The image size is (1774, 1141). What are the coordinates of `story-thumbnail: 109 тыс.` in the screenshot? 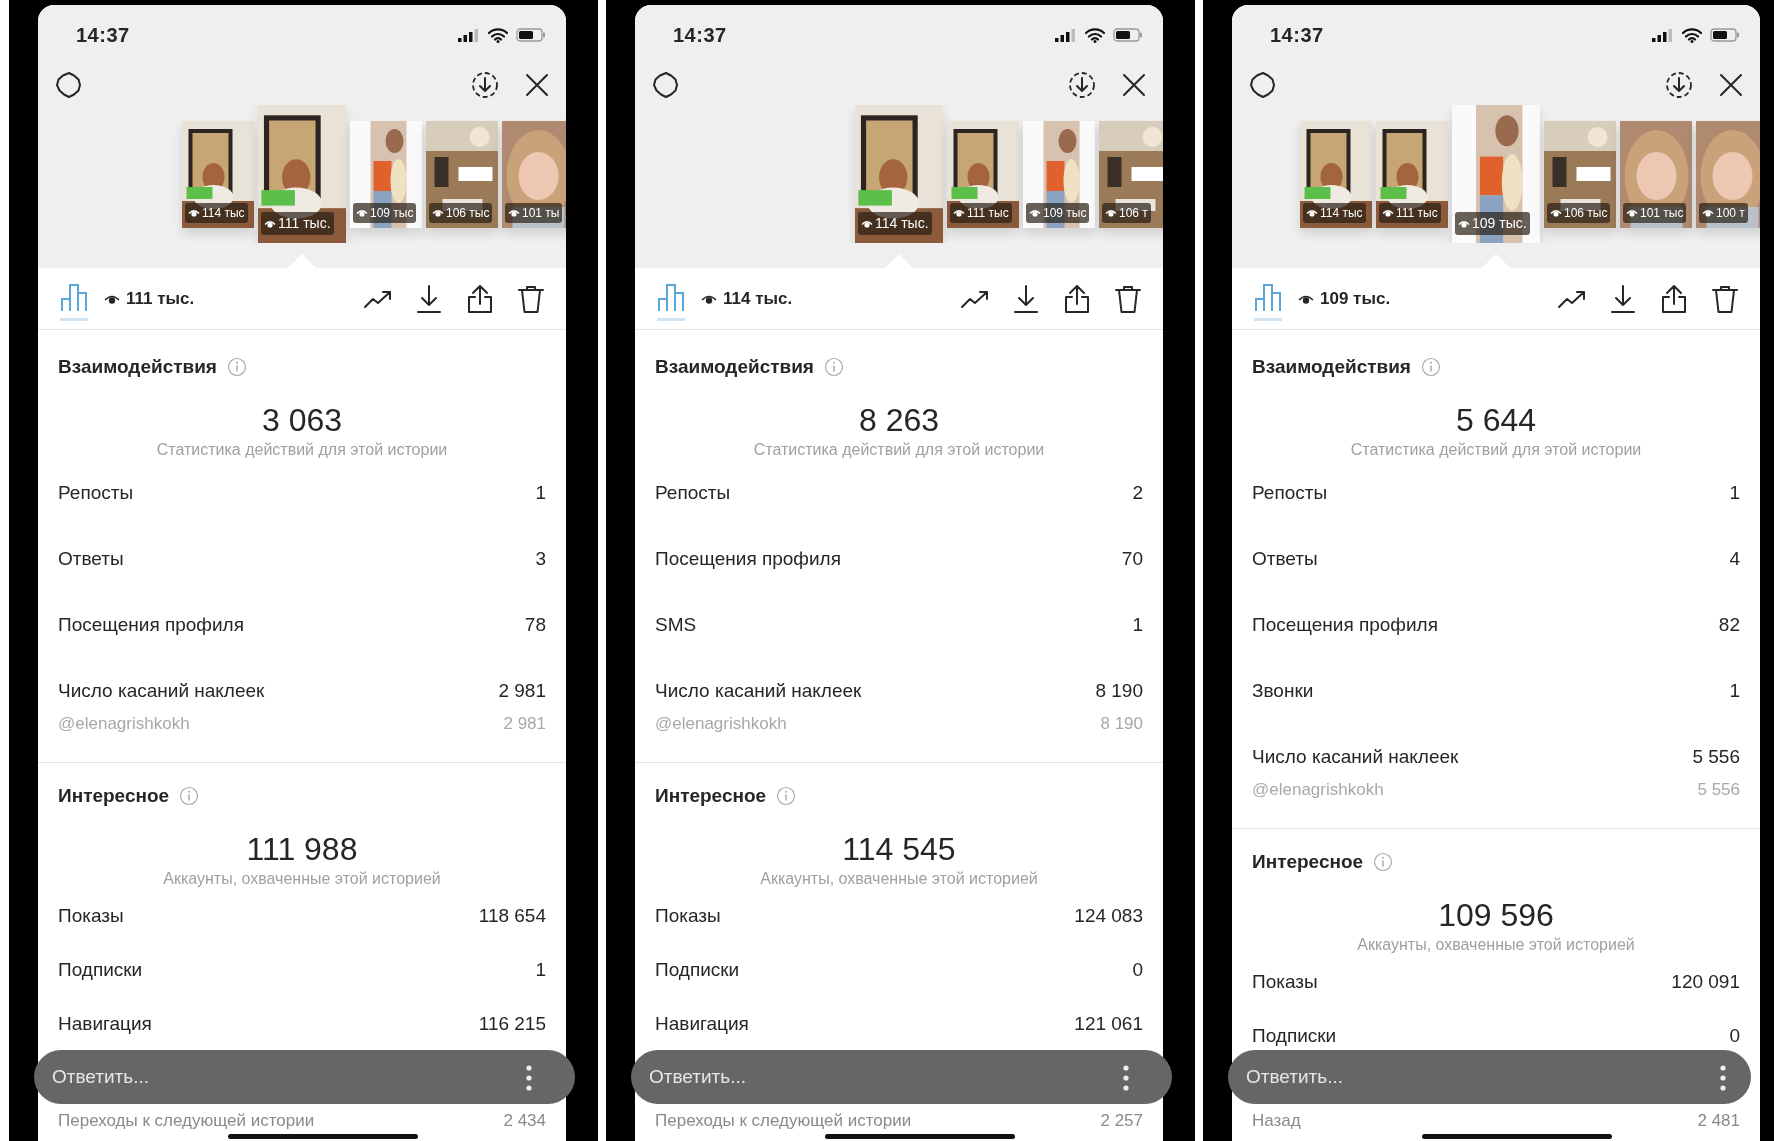 It's located at (1496, 174).